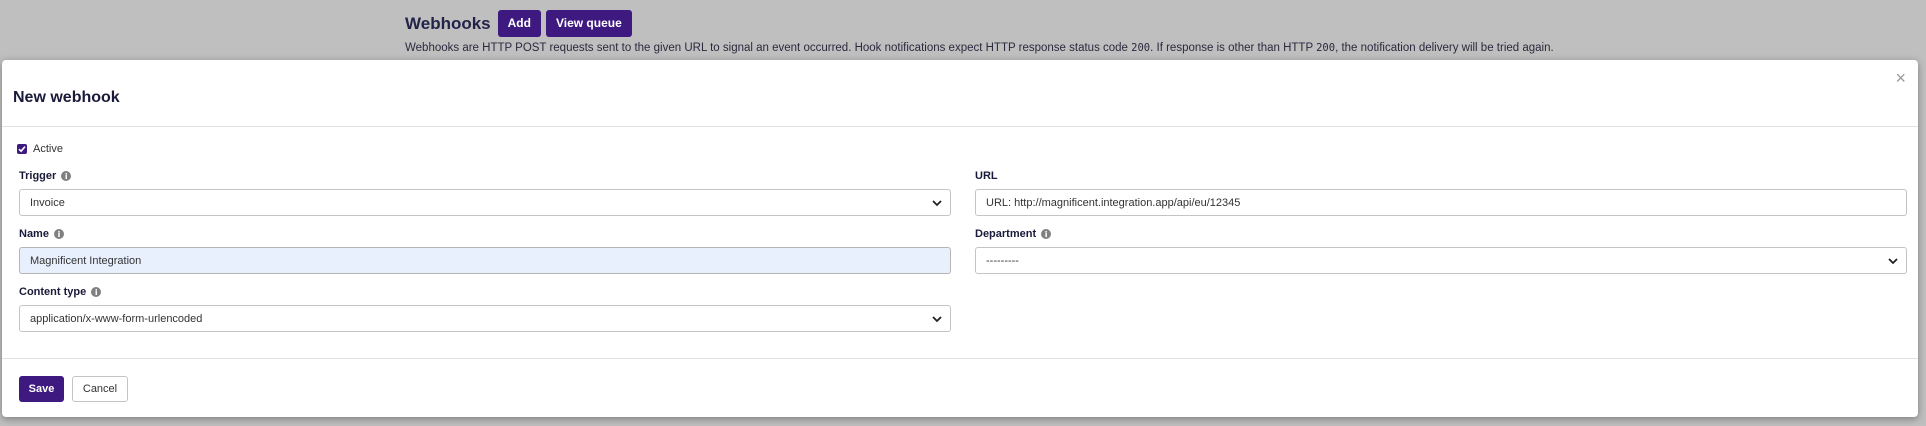  Describe the element at coordinates (485, 202) in the screenshot. I see `trigger-select: Invoice` at that location.